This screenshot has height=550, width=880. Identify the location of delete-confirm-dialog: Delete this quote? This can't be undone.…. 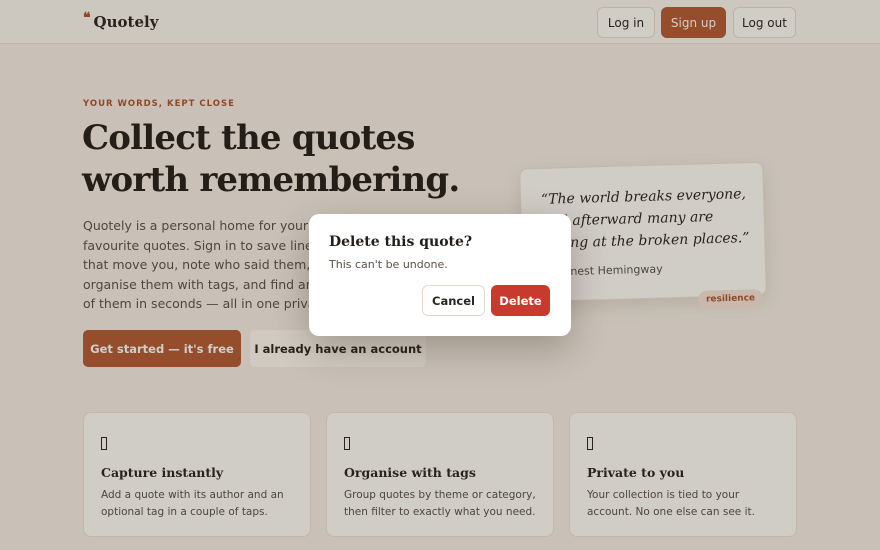
(440, 275).